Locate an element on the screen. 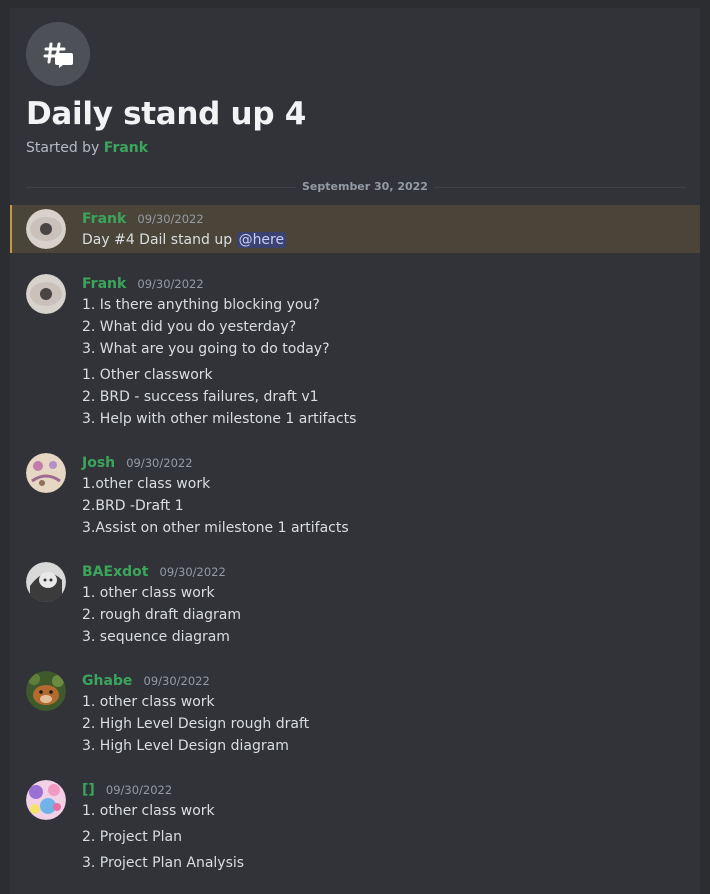 Image resolution: width=710 pixels, height=894 pixels. message-line: 2. What did you do yesterday? is located at coordinates (189, 327).